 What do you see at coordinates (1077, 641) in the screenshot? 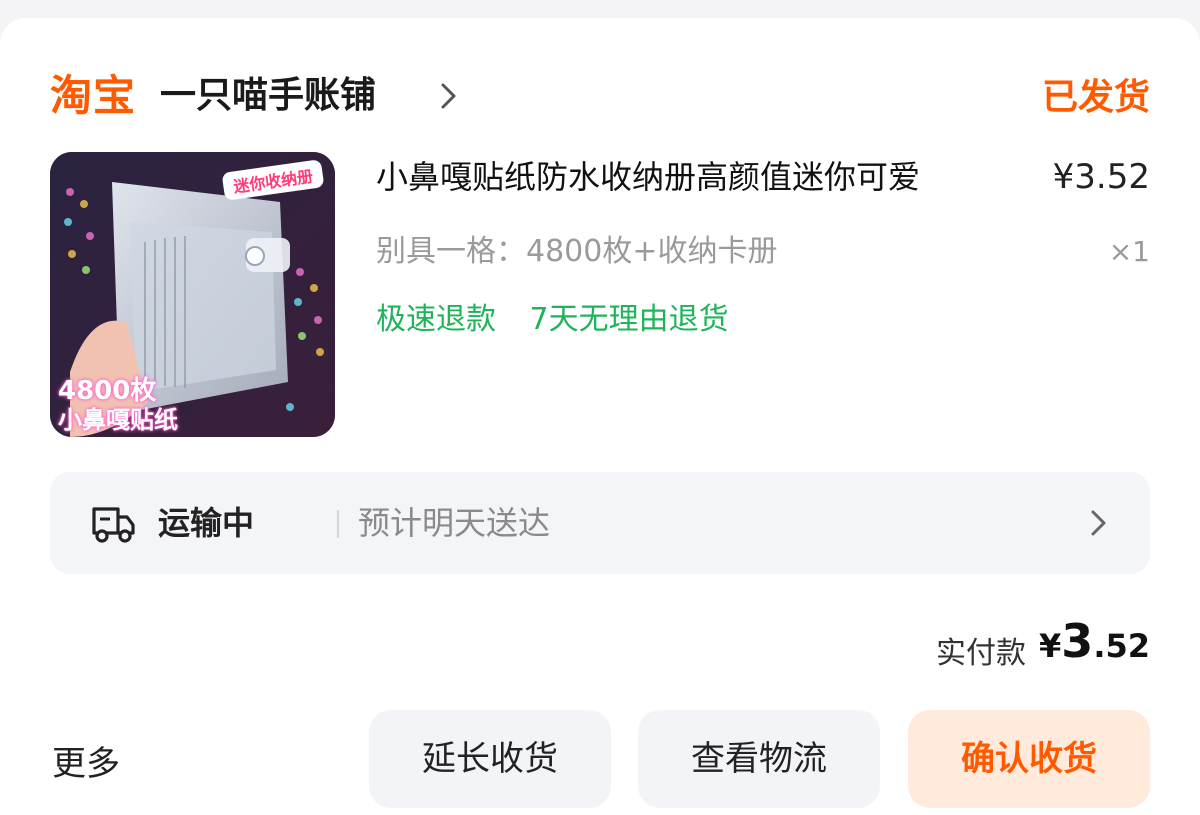
I see `amount-integer: 3` at bounding box center [1077, 641].